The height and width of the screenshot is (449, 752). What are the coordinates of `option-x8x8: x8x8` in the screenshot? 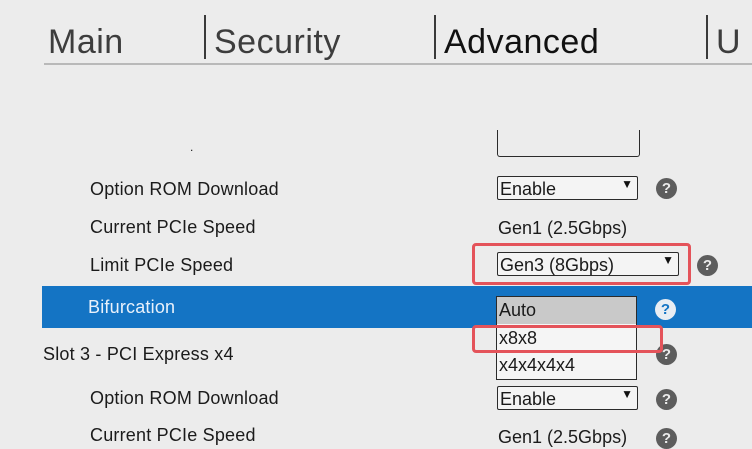 It's located at (566, 338).